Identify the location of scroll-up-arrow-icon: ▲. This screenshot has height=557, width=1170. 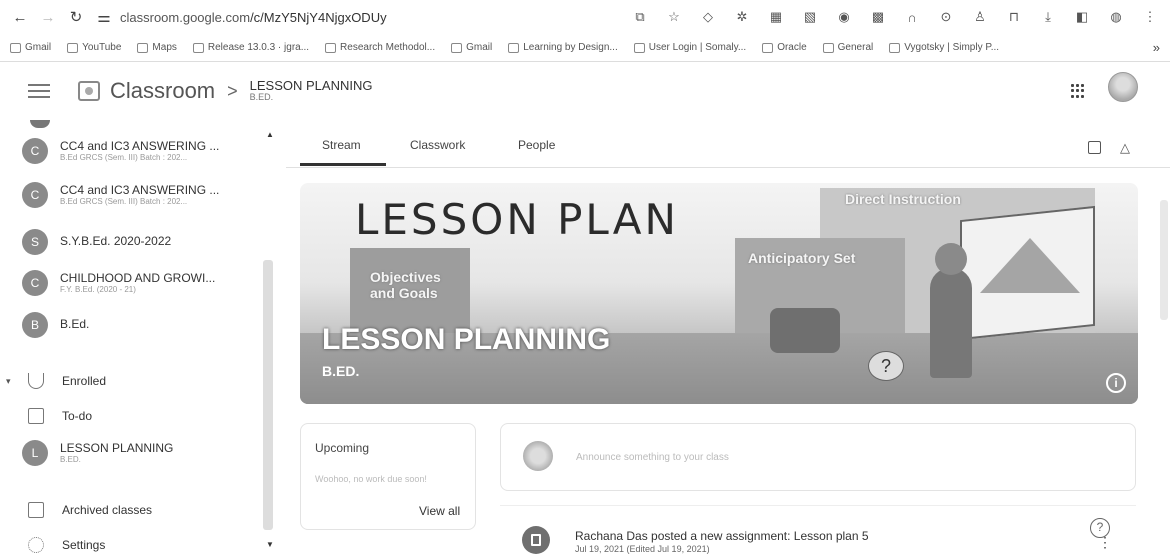
(270, 134).